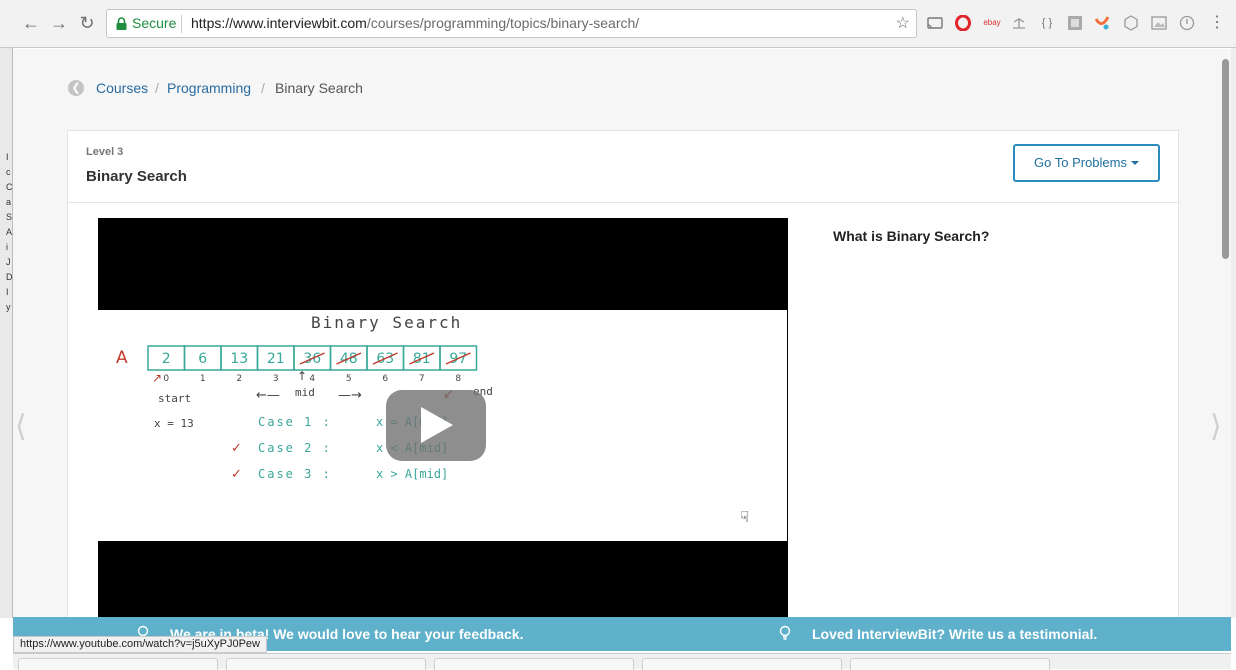 Image resolution: width=1236 pixels, height=670 pixels. What do you see at coordinates (305, 392) in the screenshot?
I see `mid-label: mid` at bounding box center [305, 392].